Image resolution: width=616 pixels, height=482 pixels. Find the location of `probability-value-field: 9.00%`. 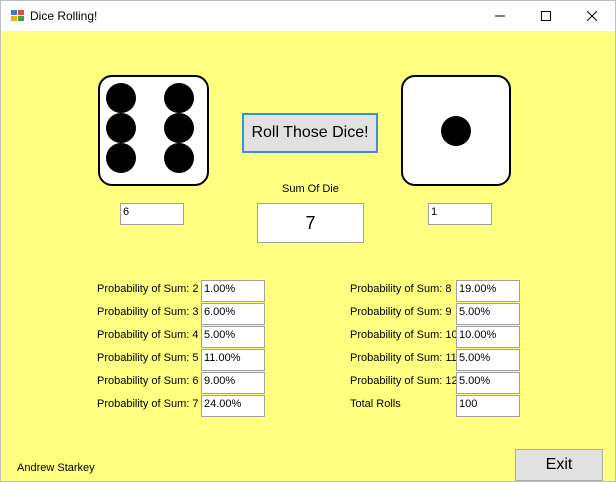

probability-value-field: 9.00% is located at coordinates (233, 383).